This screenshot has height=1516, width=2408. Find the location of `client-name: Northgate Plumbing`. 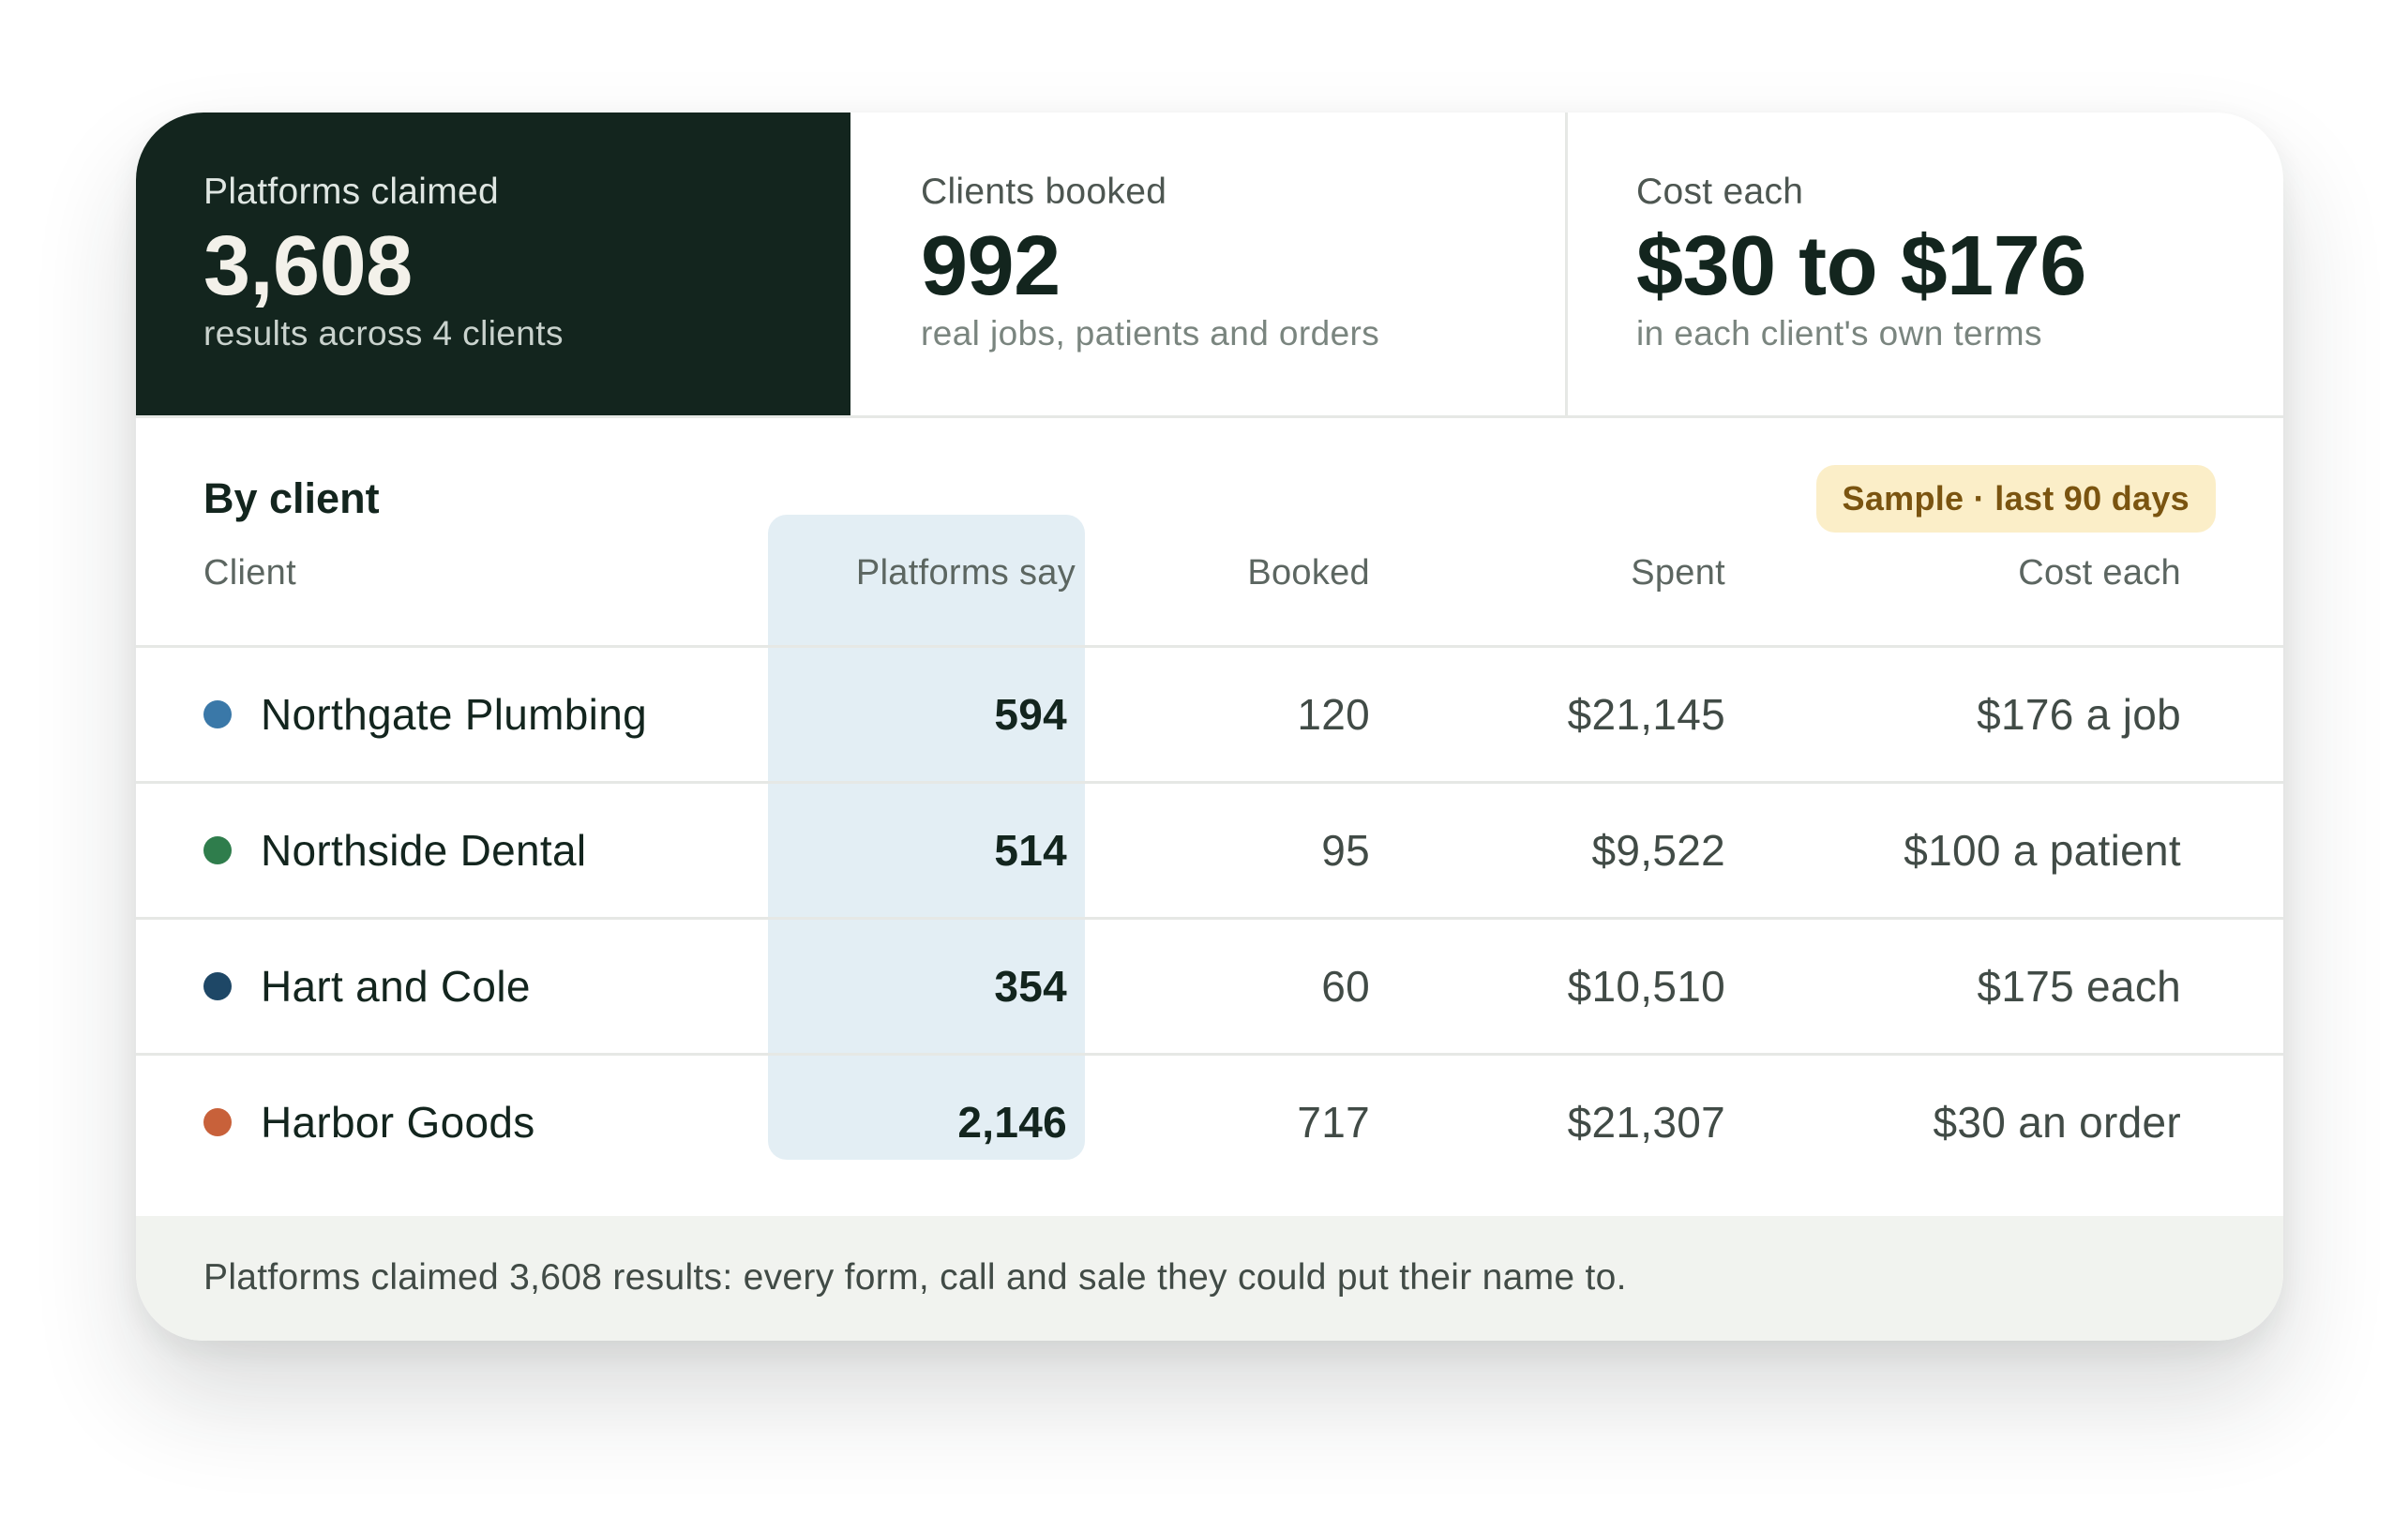

client-name: Northgate Plumbing is located at coordinates (454, 714).